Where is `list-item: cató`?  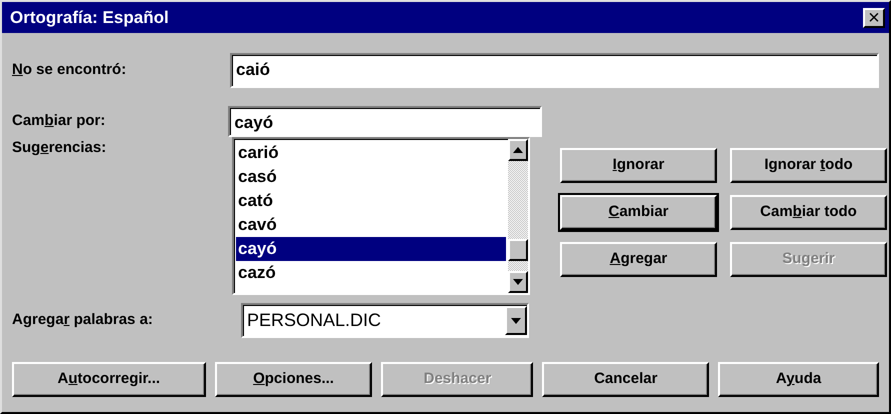 list-item: cató is located at coordinates (371, 201).